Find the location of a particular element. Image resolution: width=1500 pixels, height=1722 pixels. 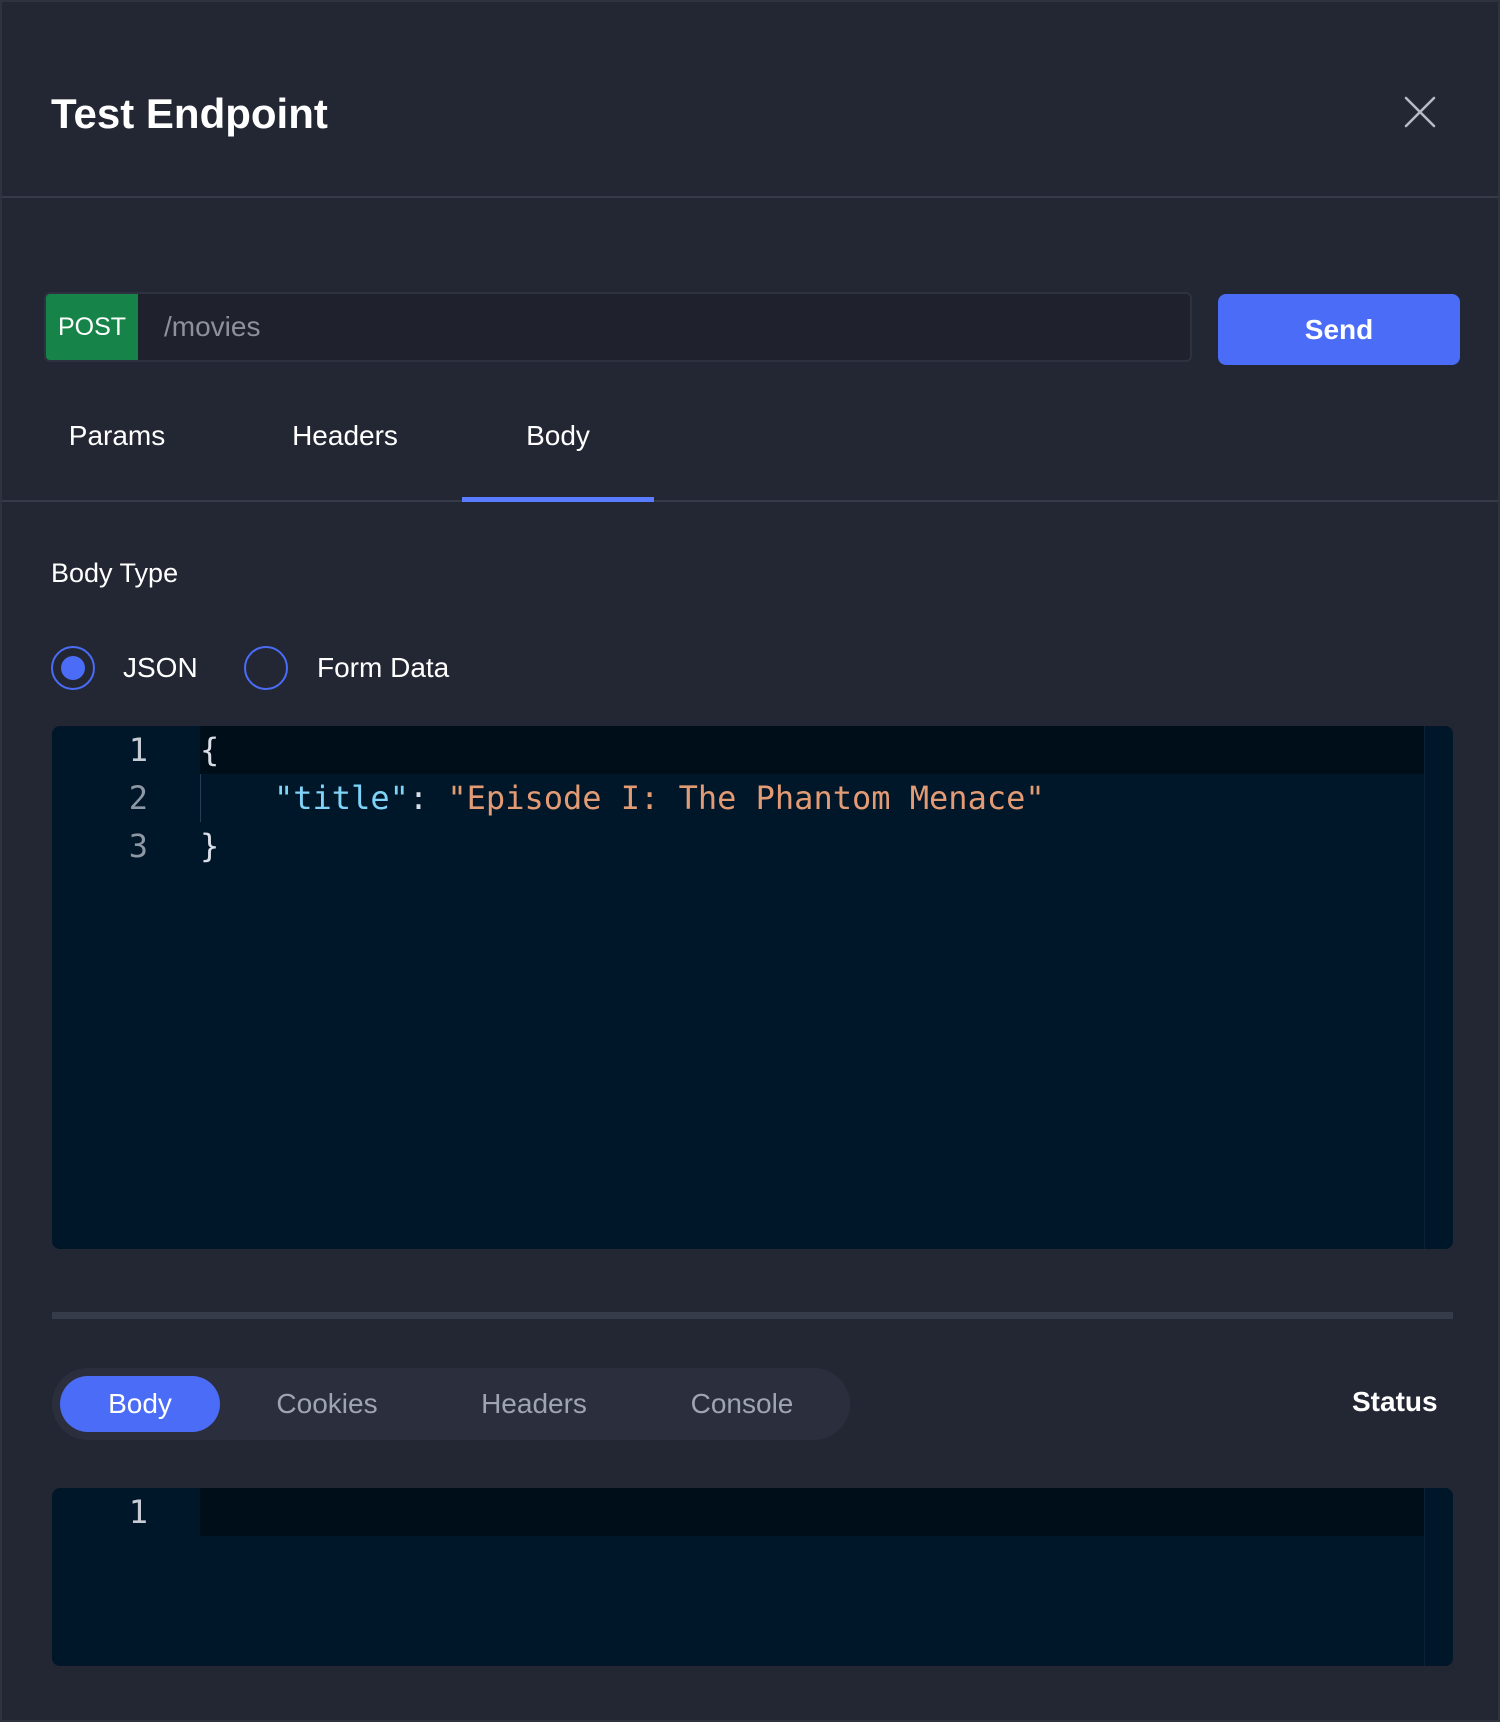

dialog-header: Test Endpoint is located at coordinates (750, 100).